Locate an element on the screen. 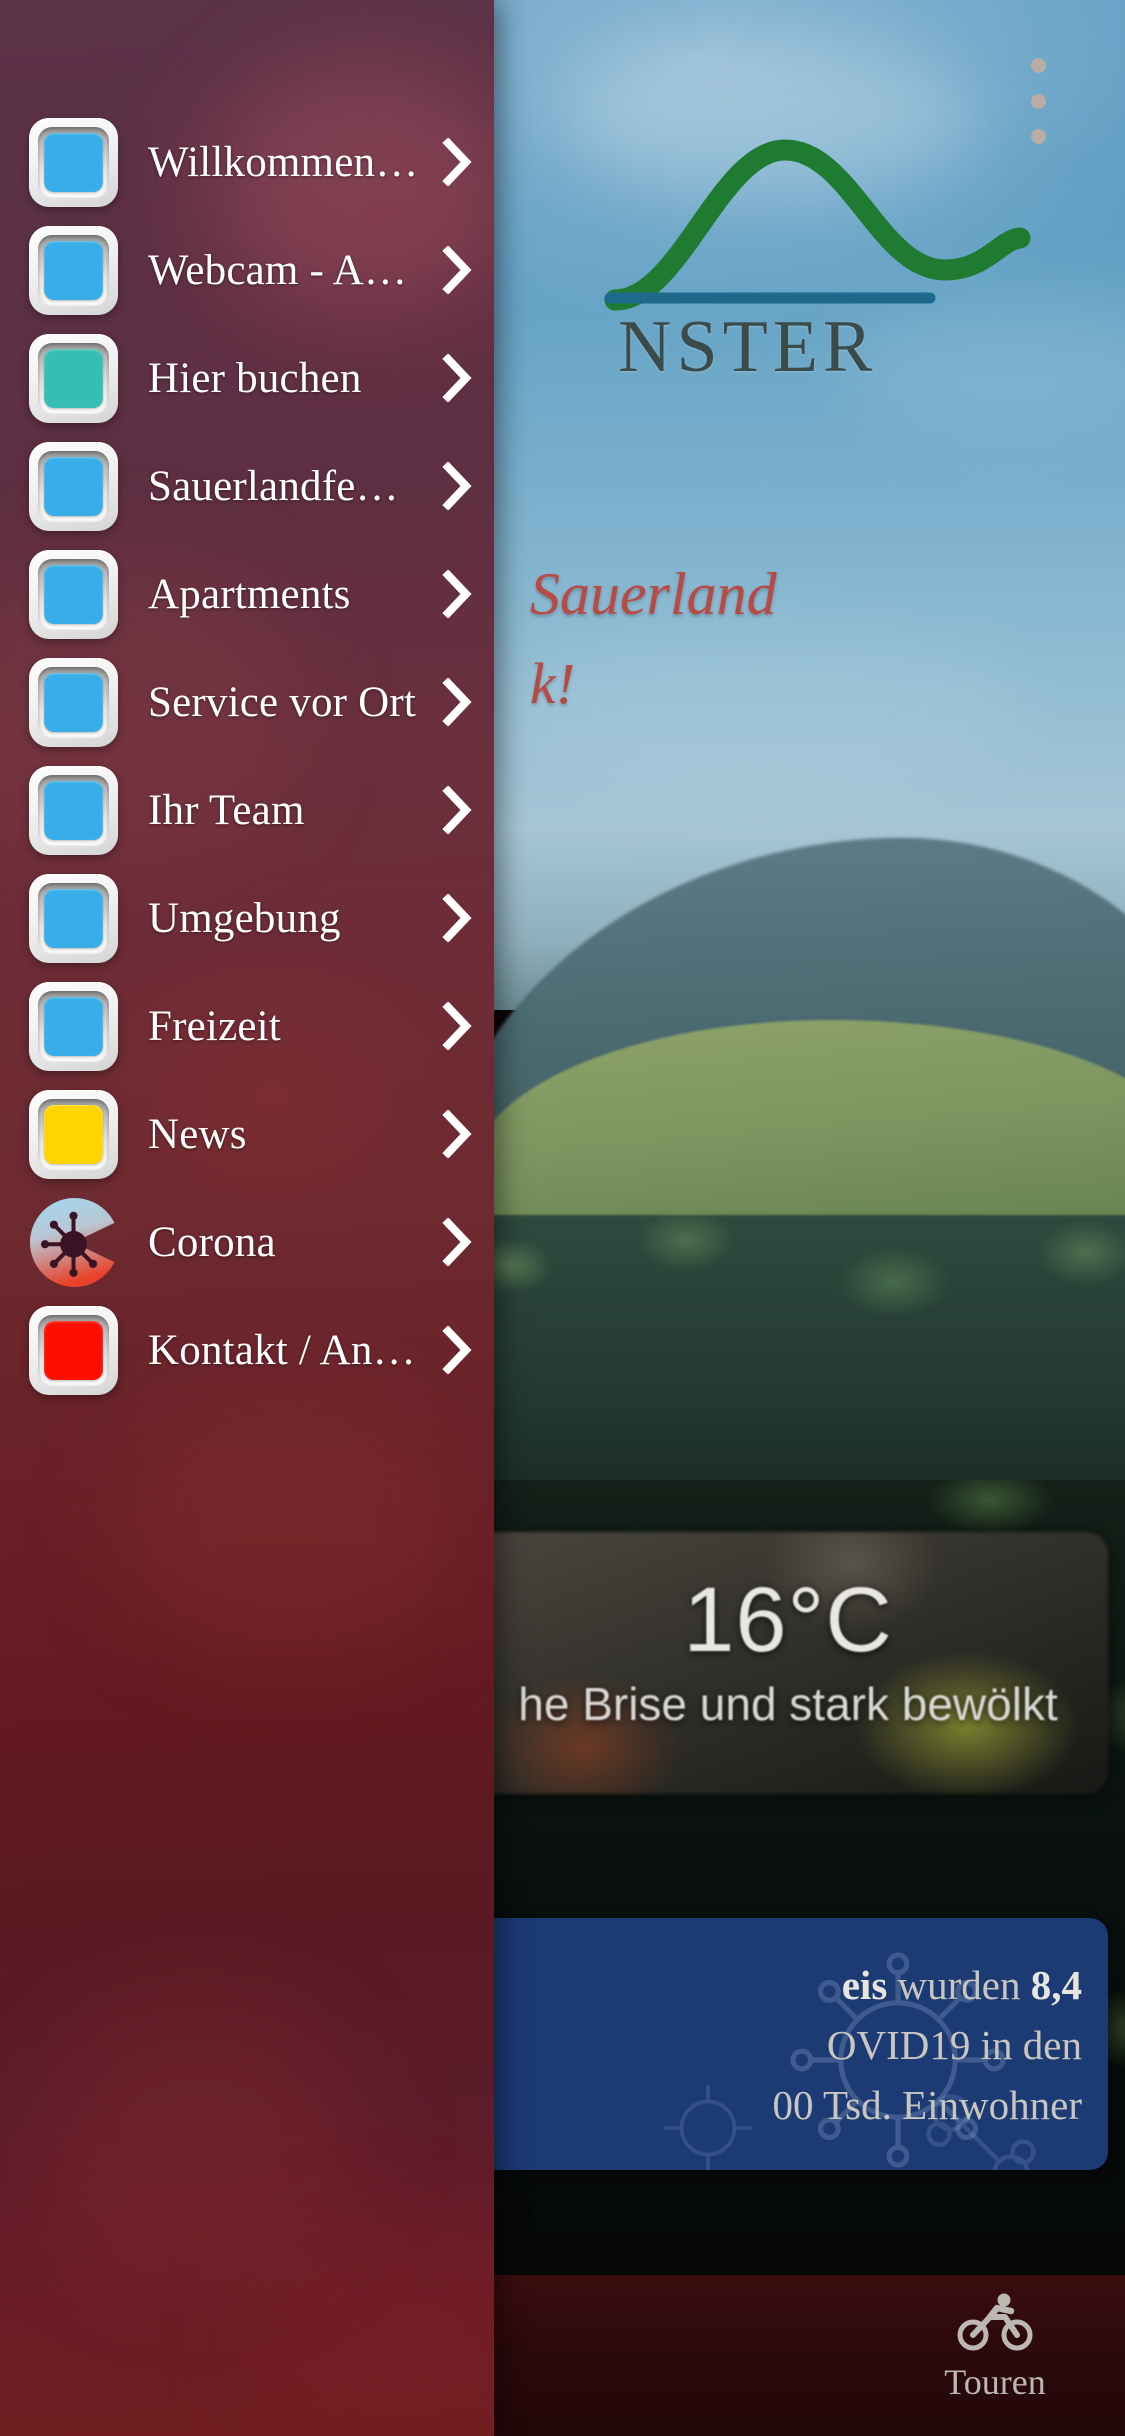  covid-line-3: 00 Tsd. Einwohner is located at coordinates (927, 2105).